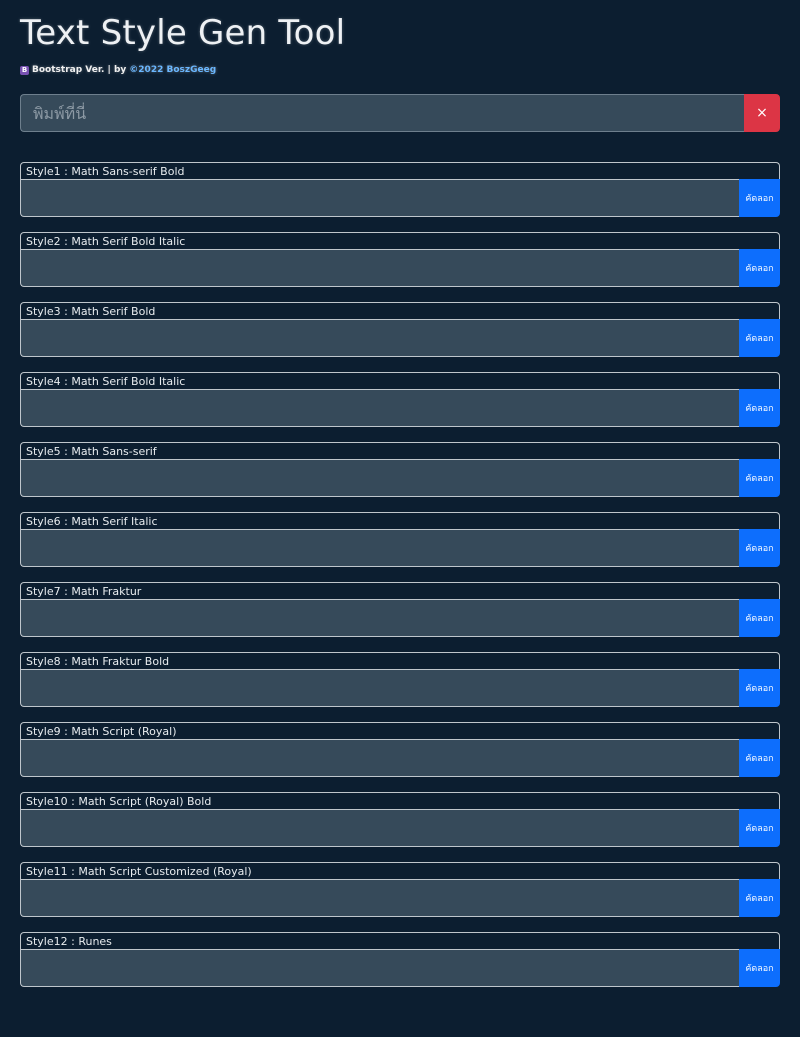  Describe the element at coordinates (400, 871) in the screenshot. I see `style-label: Style11 : Math Script Customized (Royal)` at that location.